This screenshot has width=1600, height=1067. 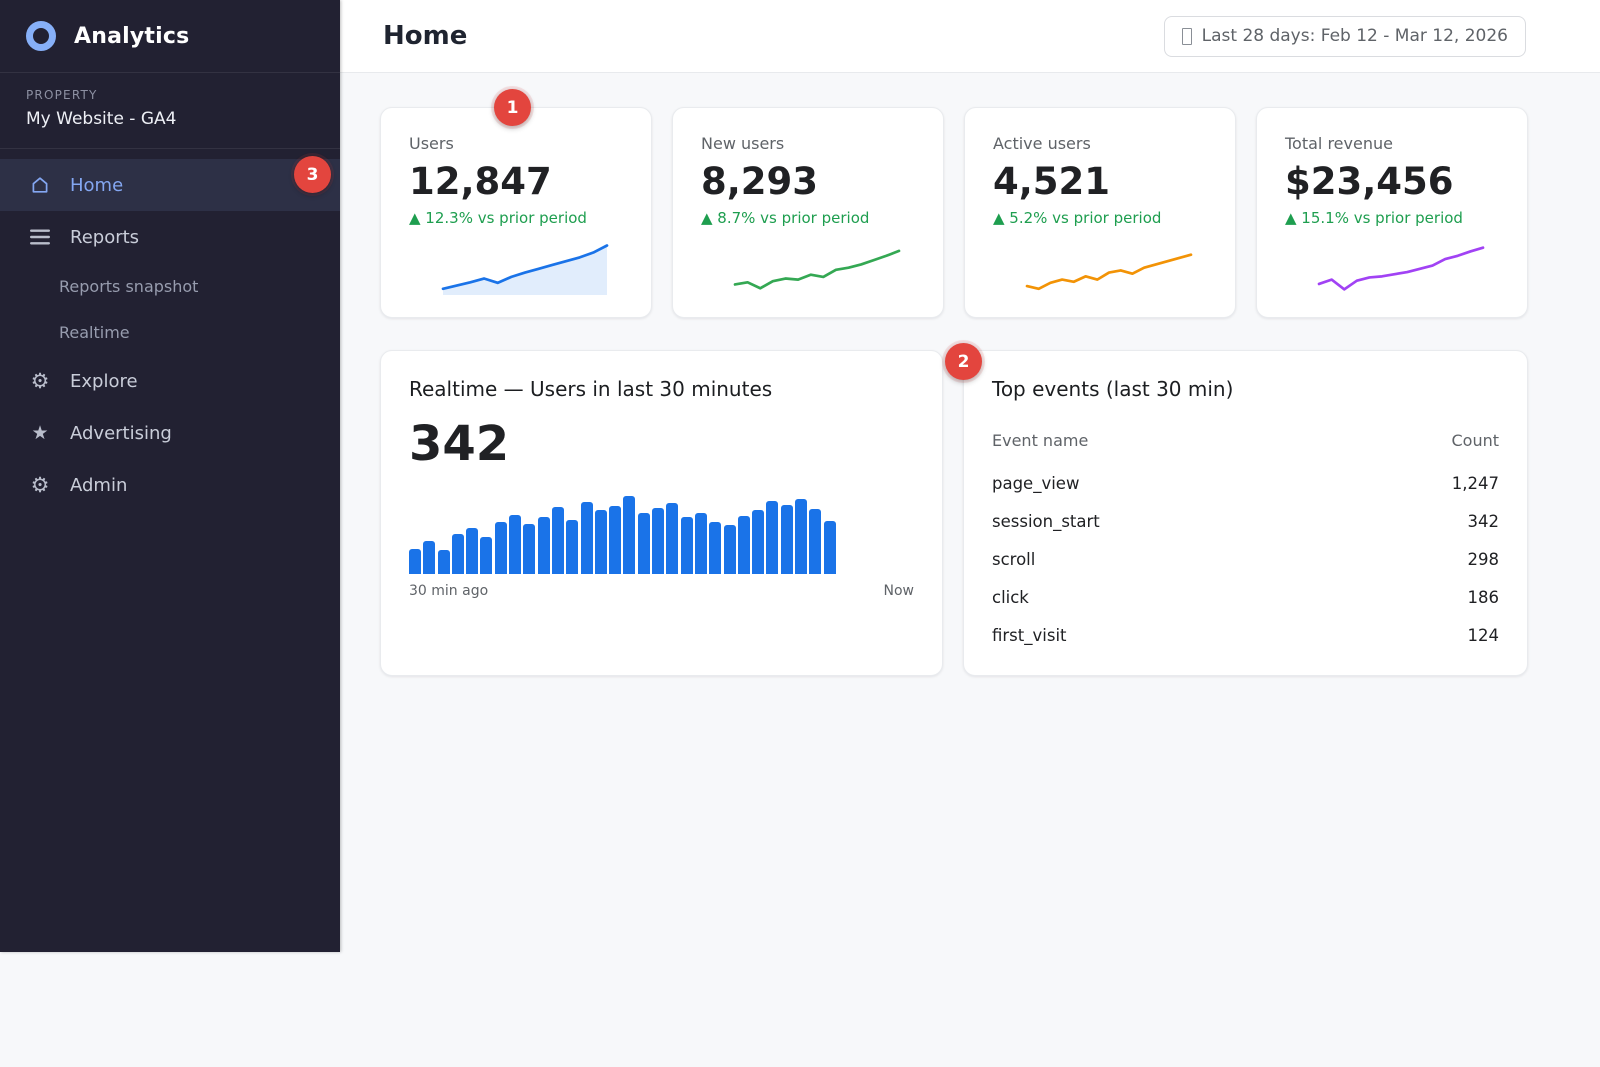 What do you see at coordinates (449, 591) in the screenshot?
I see `axis-label-left: 30 min ago` at bounding box center [449, 591].